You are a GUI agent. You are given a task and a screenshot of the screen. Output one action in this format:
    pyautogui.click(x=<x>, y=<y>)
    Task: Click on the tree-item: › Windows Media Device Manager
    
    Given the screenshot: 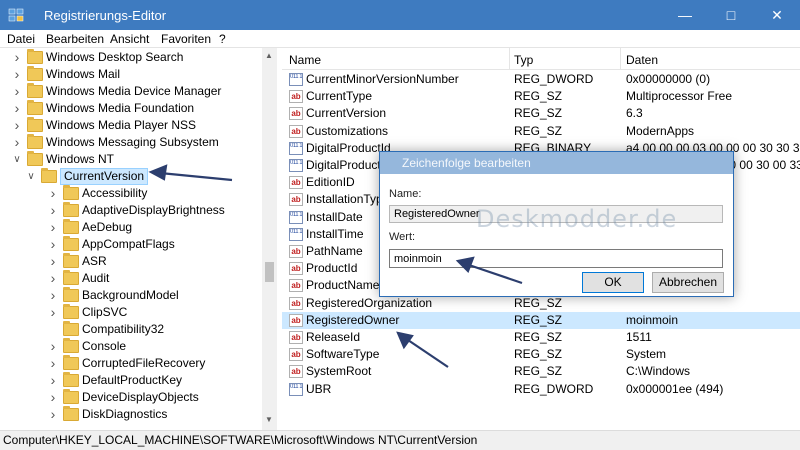 What is the action you would take?
    pyautogui.click(x=131, y=91)
    